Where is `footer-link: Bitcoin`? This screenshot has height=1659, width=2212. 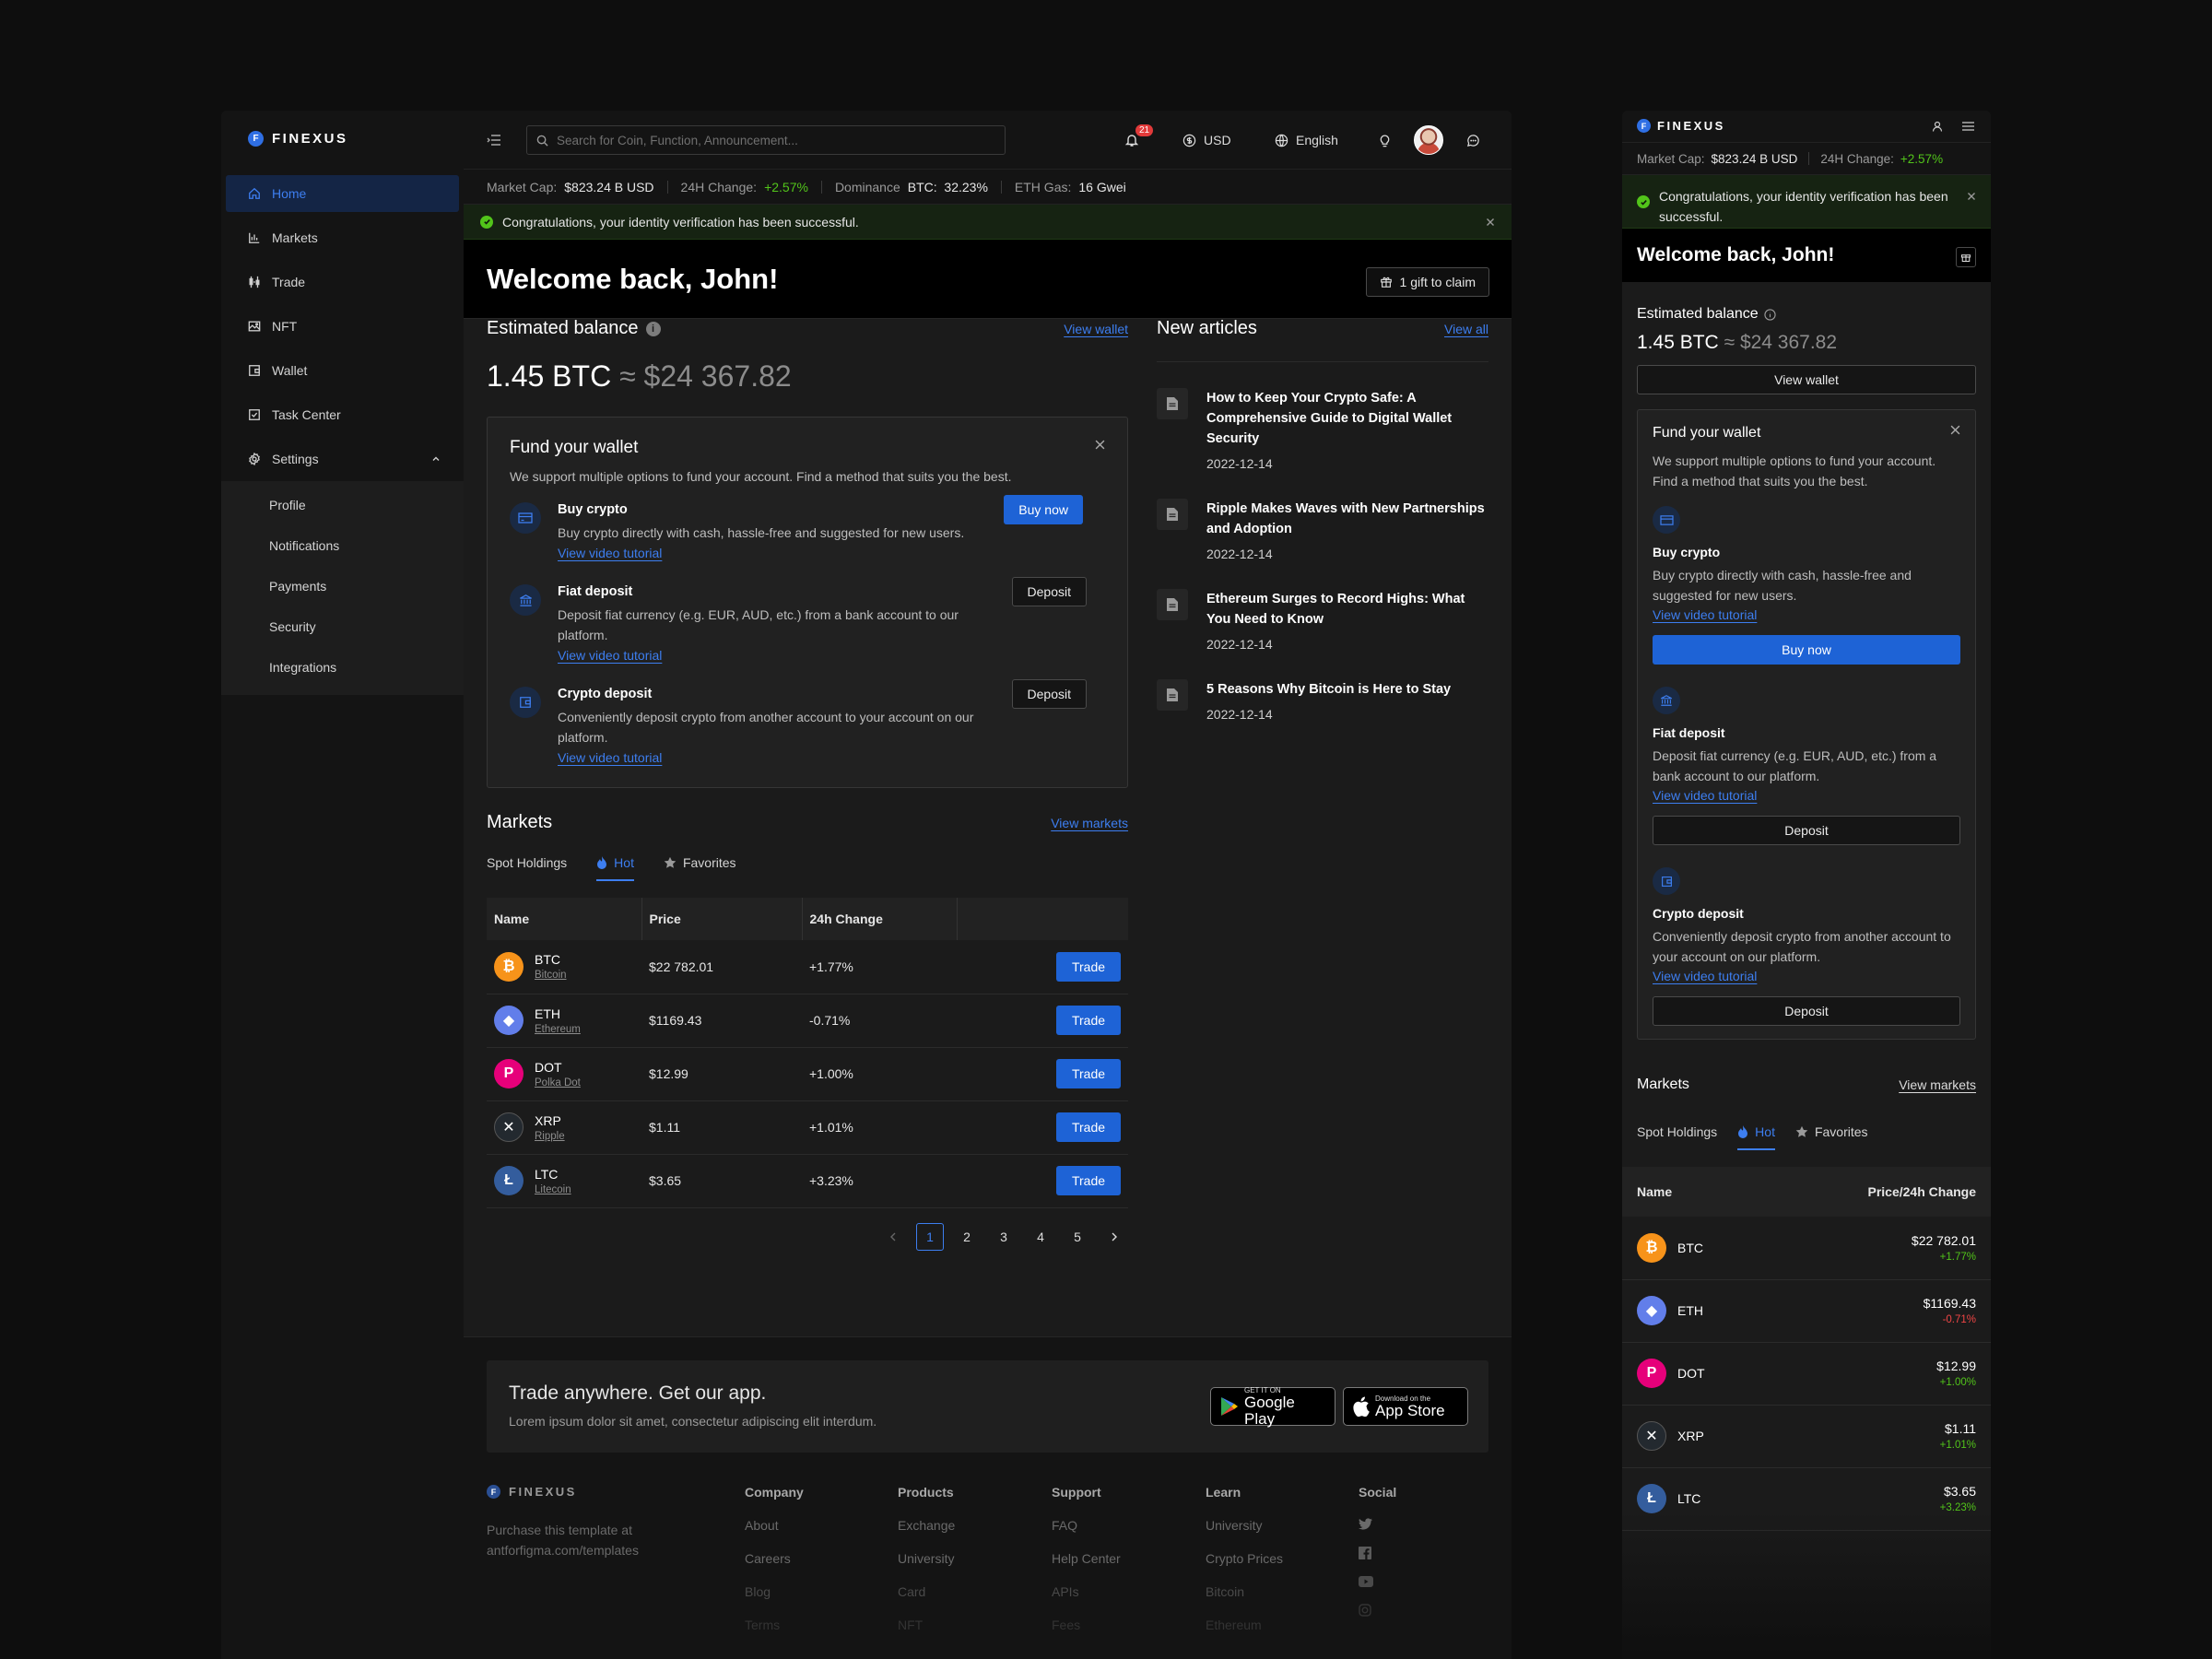 footer-link: Bitcoin is located at coordinates (1244, 1591).